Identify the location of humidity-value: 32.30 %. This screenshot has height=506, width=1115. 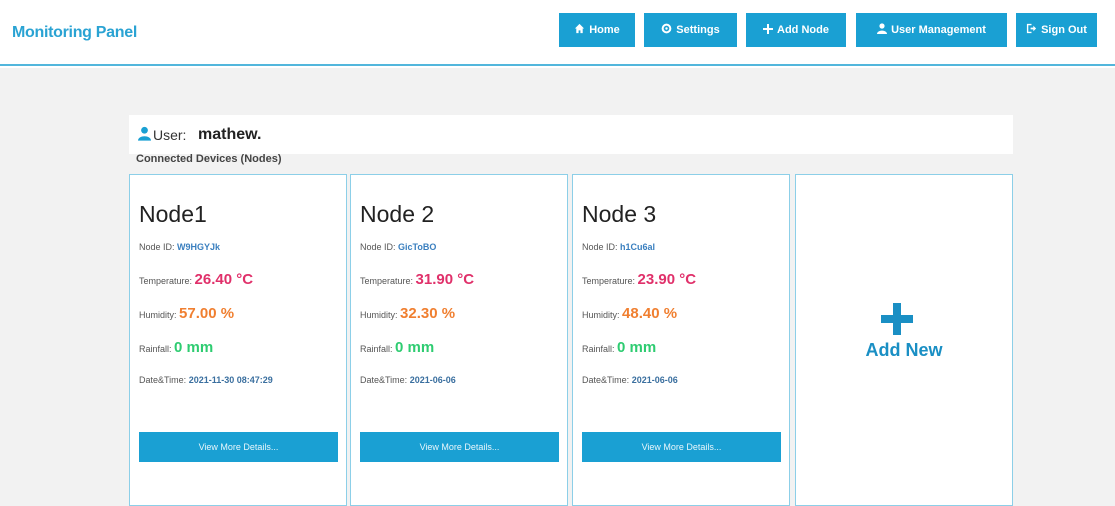
(428, 313).